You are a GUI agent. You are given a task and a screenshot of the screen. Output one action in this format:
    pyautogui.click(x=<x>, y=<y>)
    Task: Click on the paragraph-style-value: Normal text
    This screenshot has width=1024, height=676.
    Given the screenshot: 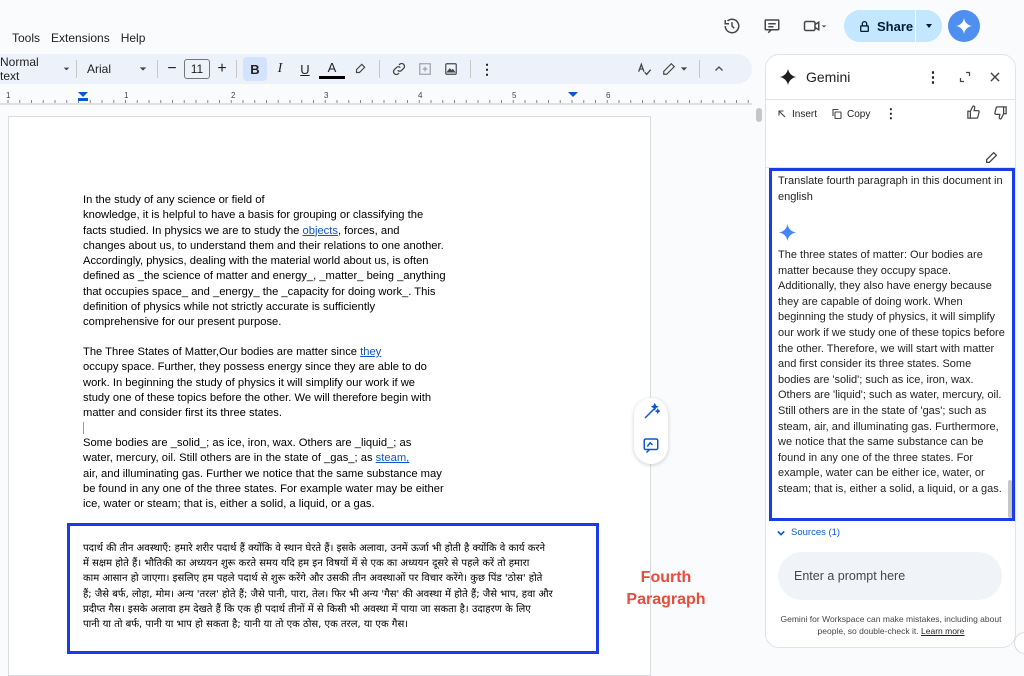 What is the action you would take?
    pyautogui.click(x=19, y=69)
    